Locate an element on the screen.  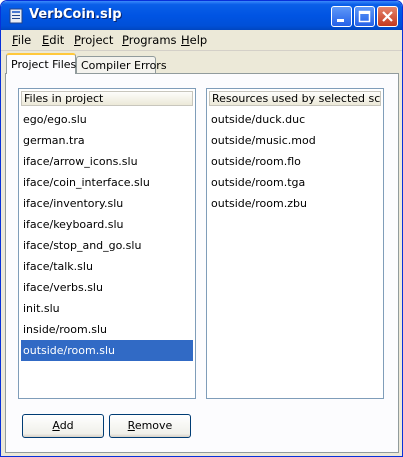
close-button is located at coordinates (387, 16).